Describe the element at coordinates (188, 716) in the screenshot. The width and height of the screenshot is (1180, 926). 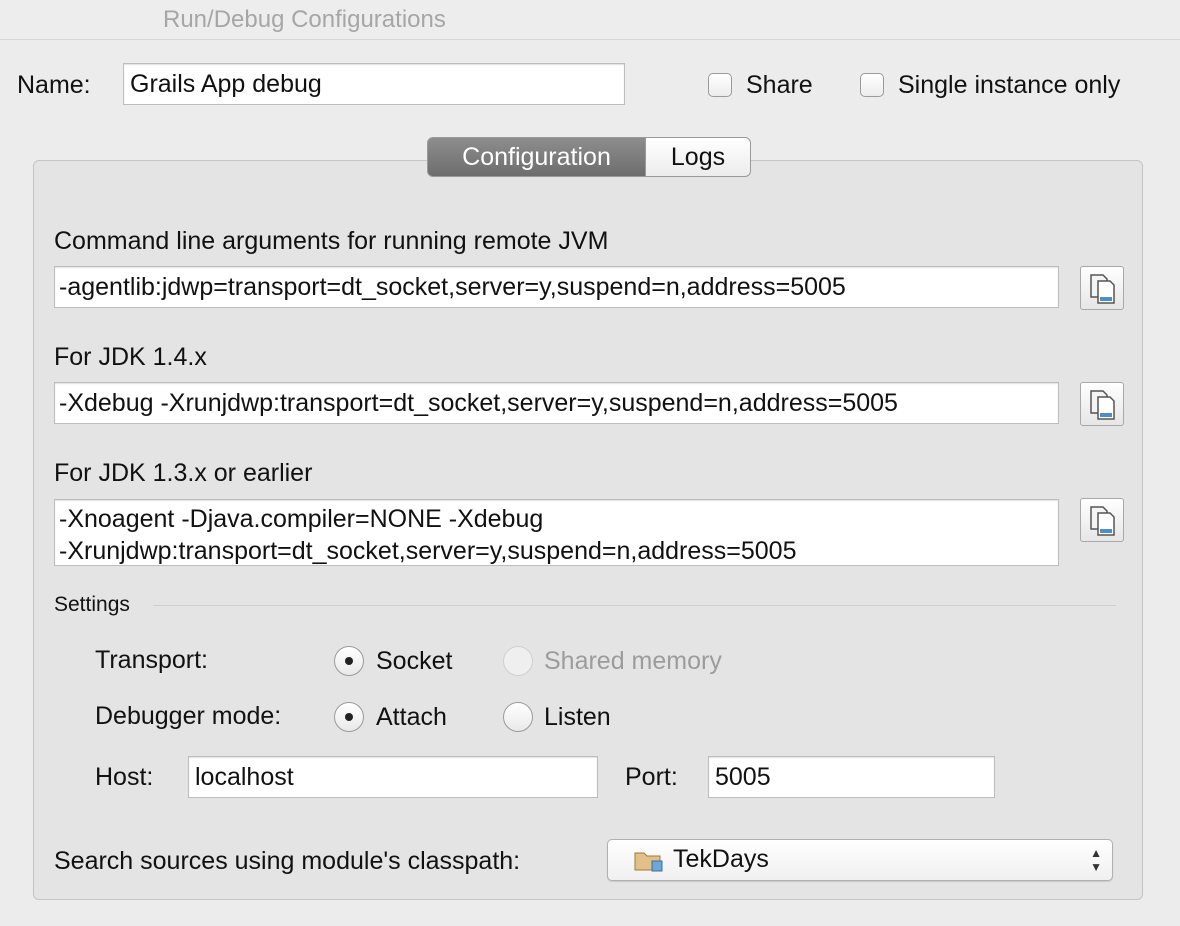
I see `debugger-mode-label: Debugger mode:` at that location.